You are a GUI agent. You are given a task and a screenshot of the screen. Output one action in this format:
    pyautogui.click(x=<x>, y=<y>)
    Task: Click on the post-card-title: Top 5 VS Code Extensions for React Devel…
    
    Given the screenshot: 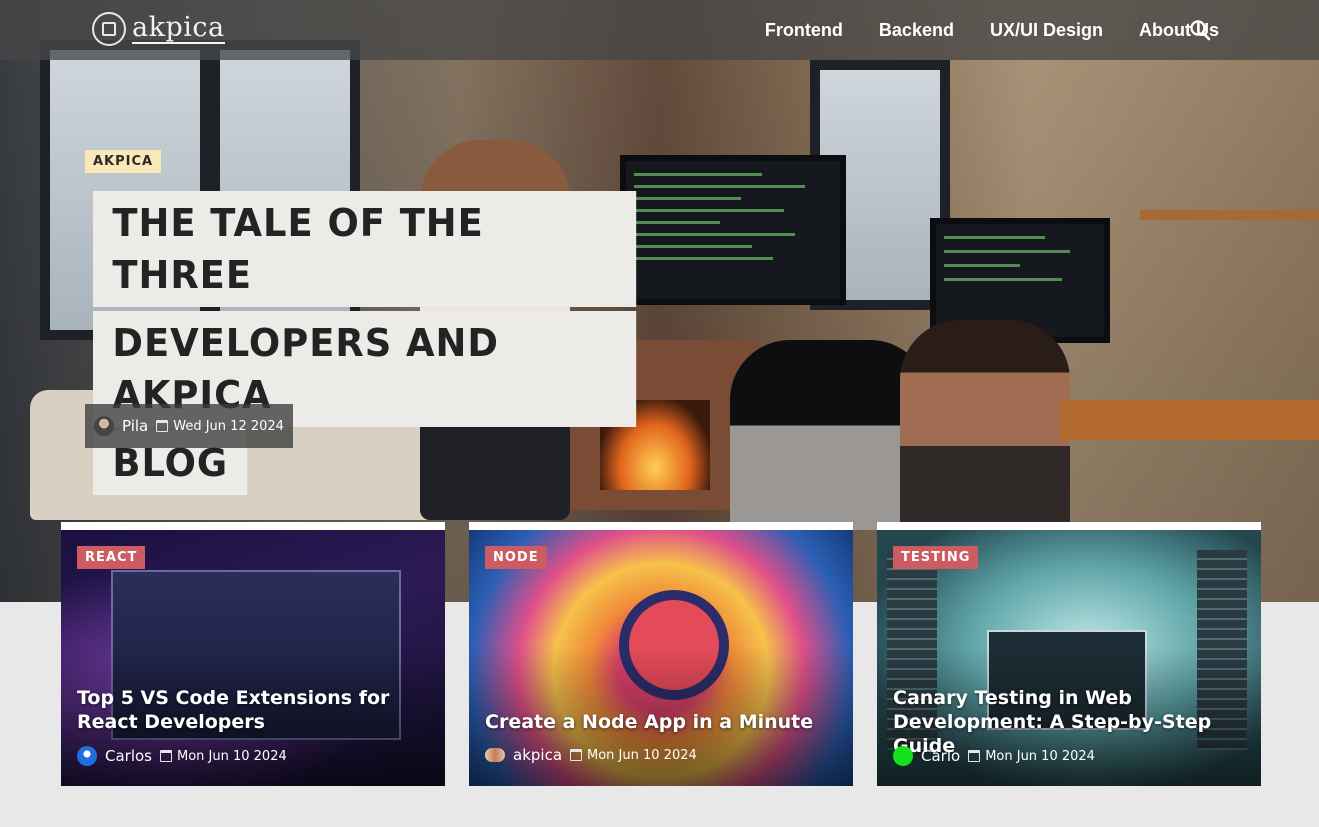 What is the action you would take?
    pyautogui.click(x=257, y=710)
    